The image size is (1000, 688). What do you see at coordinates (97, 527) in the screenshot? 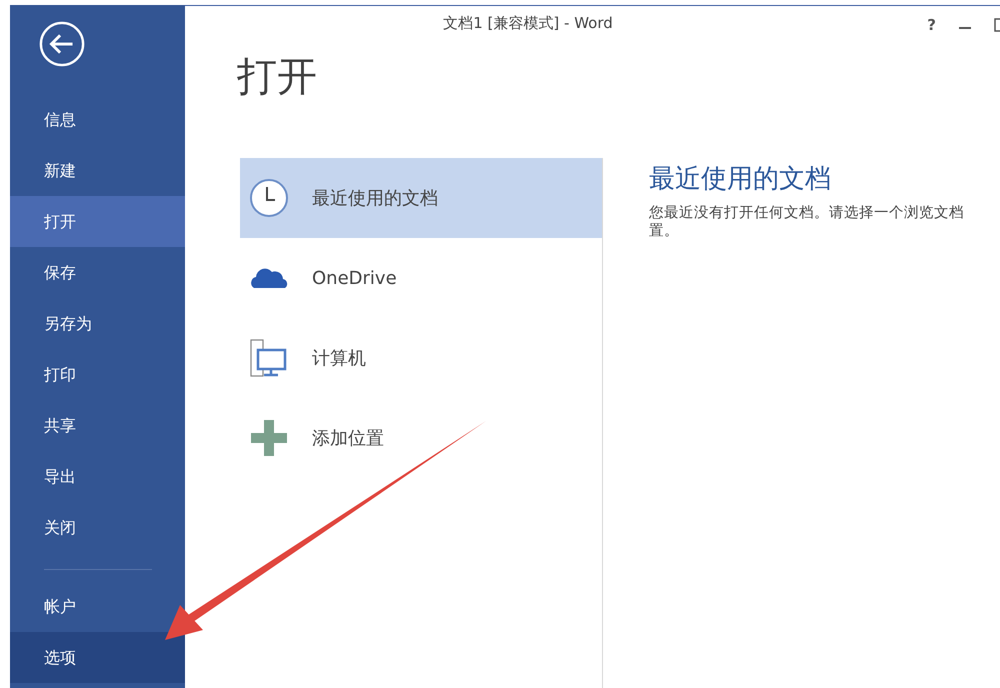
I see `sidebar-item: 关闭` at bounding box center [97, 527].